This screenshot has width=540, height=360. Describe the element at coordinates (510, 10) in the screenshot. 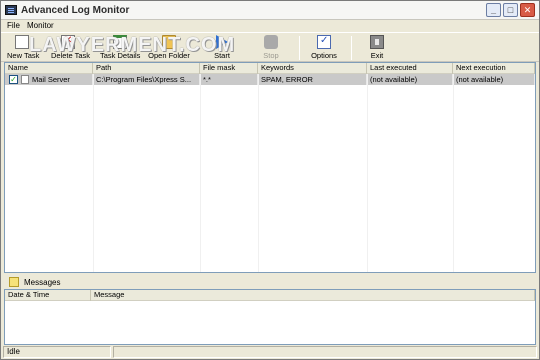

I see `maximize-button: □` at that location.